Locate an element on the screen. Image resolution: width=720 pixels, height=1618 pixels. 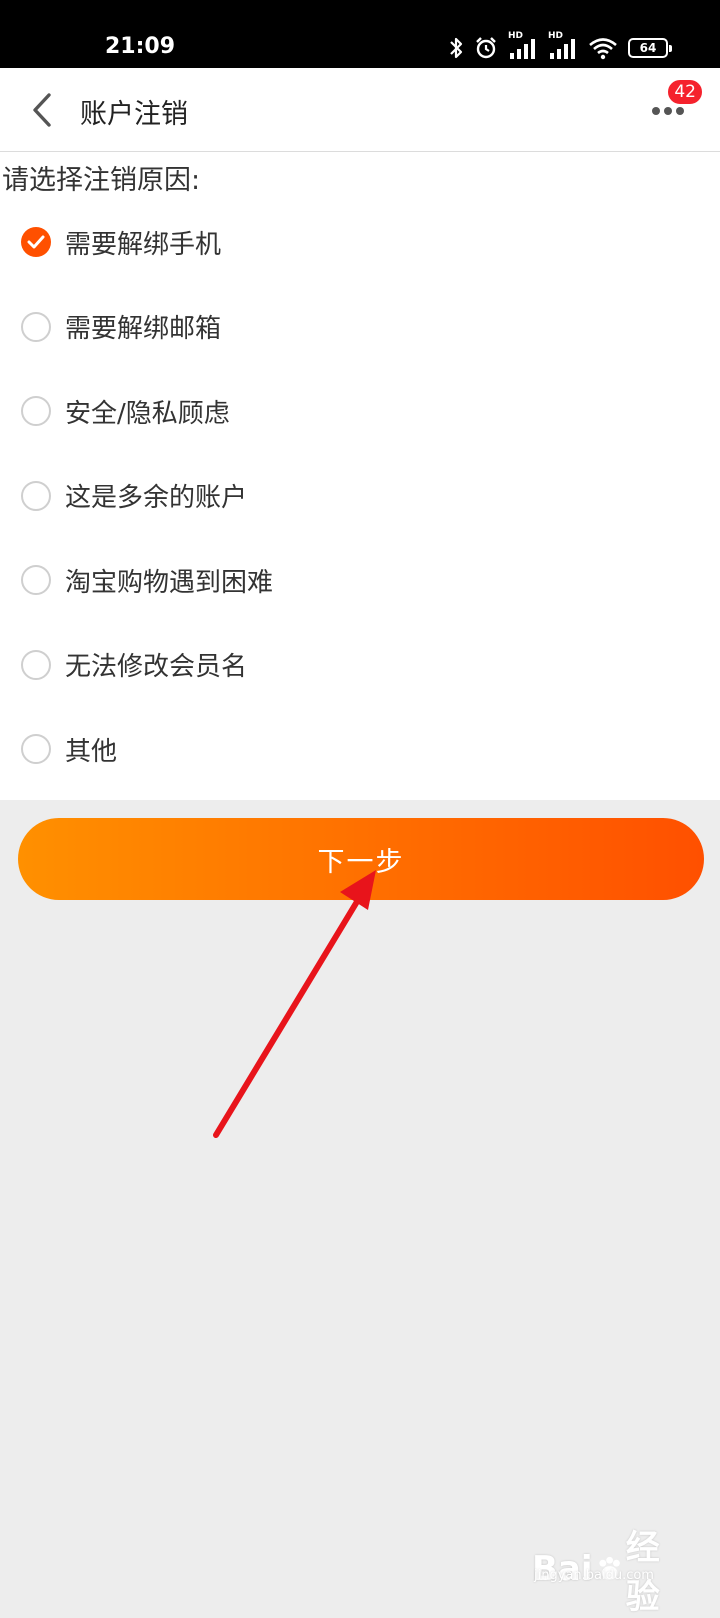
reason-option-label: 无法修改会员名 is located at coordinates (156, 667).